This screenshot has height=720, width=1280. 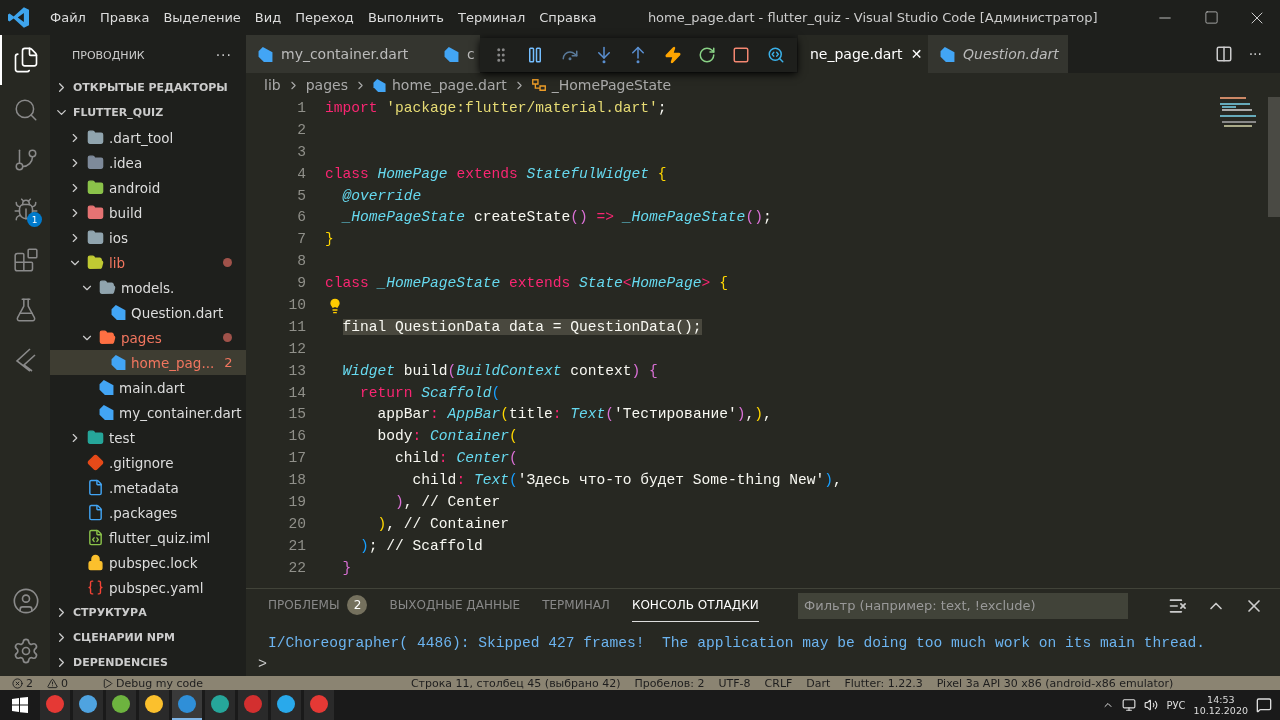 I want to click on editor-tab: c, so click(x=456, y=54).